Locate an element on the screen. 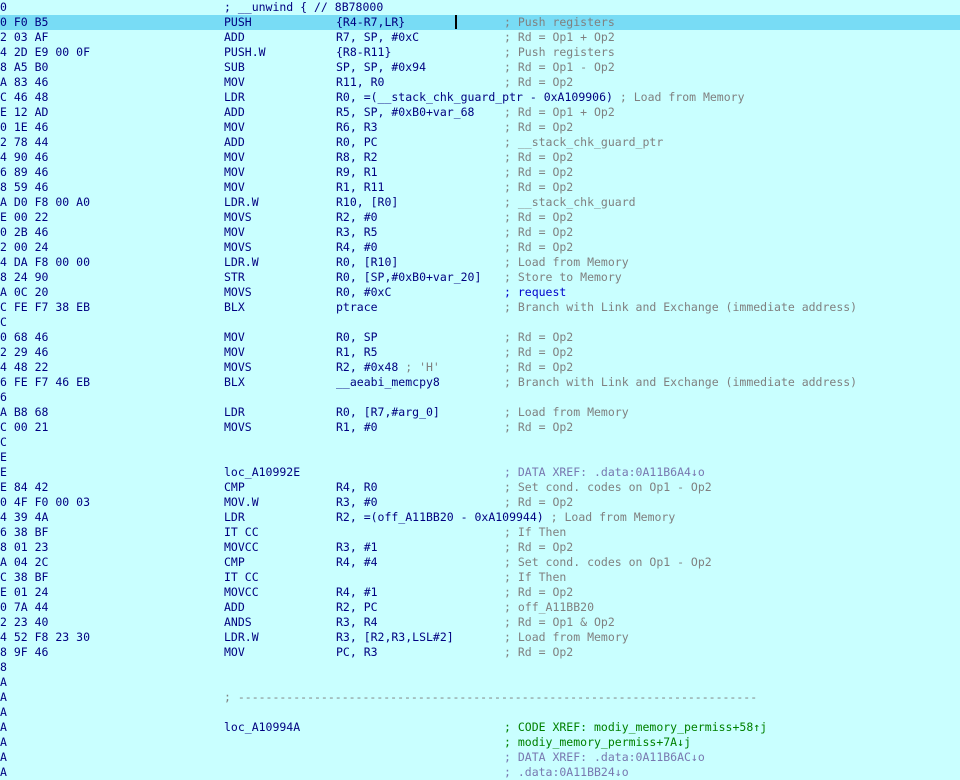 The image size is (960, 780). operands: {R4-R7,LR} is located at coordinates (370, 22).